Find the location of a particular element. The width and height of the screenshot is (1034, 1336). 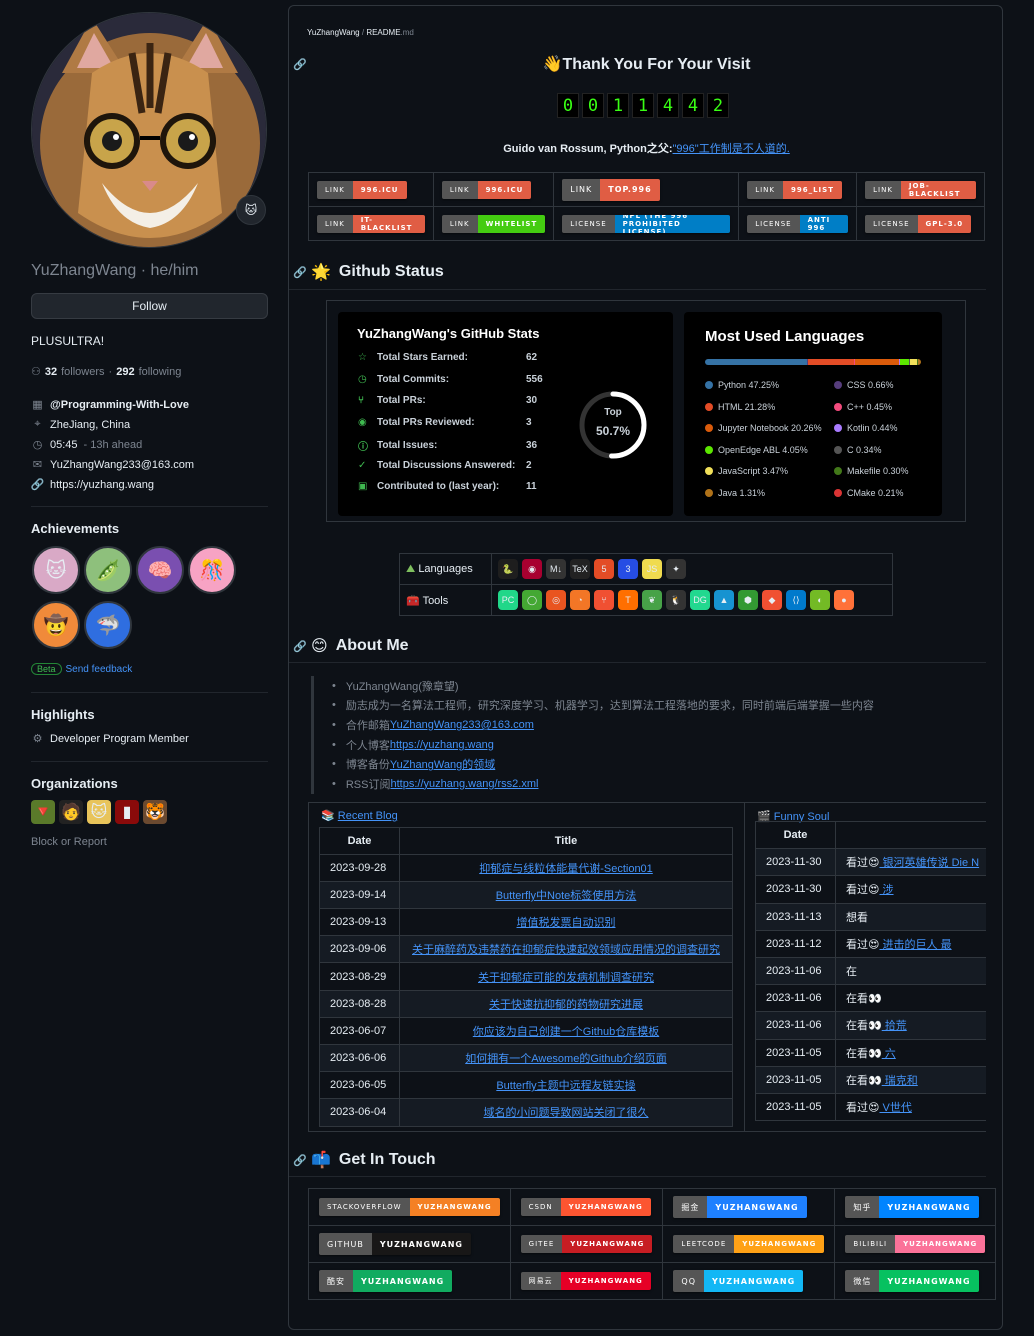

blog-title-link: Butterfly中Note标签使用方法 is located at coordinates (566, 896).